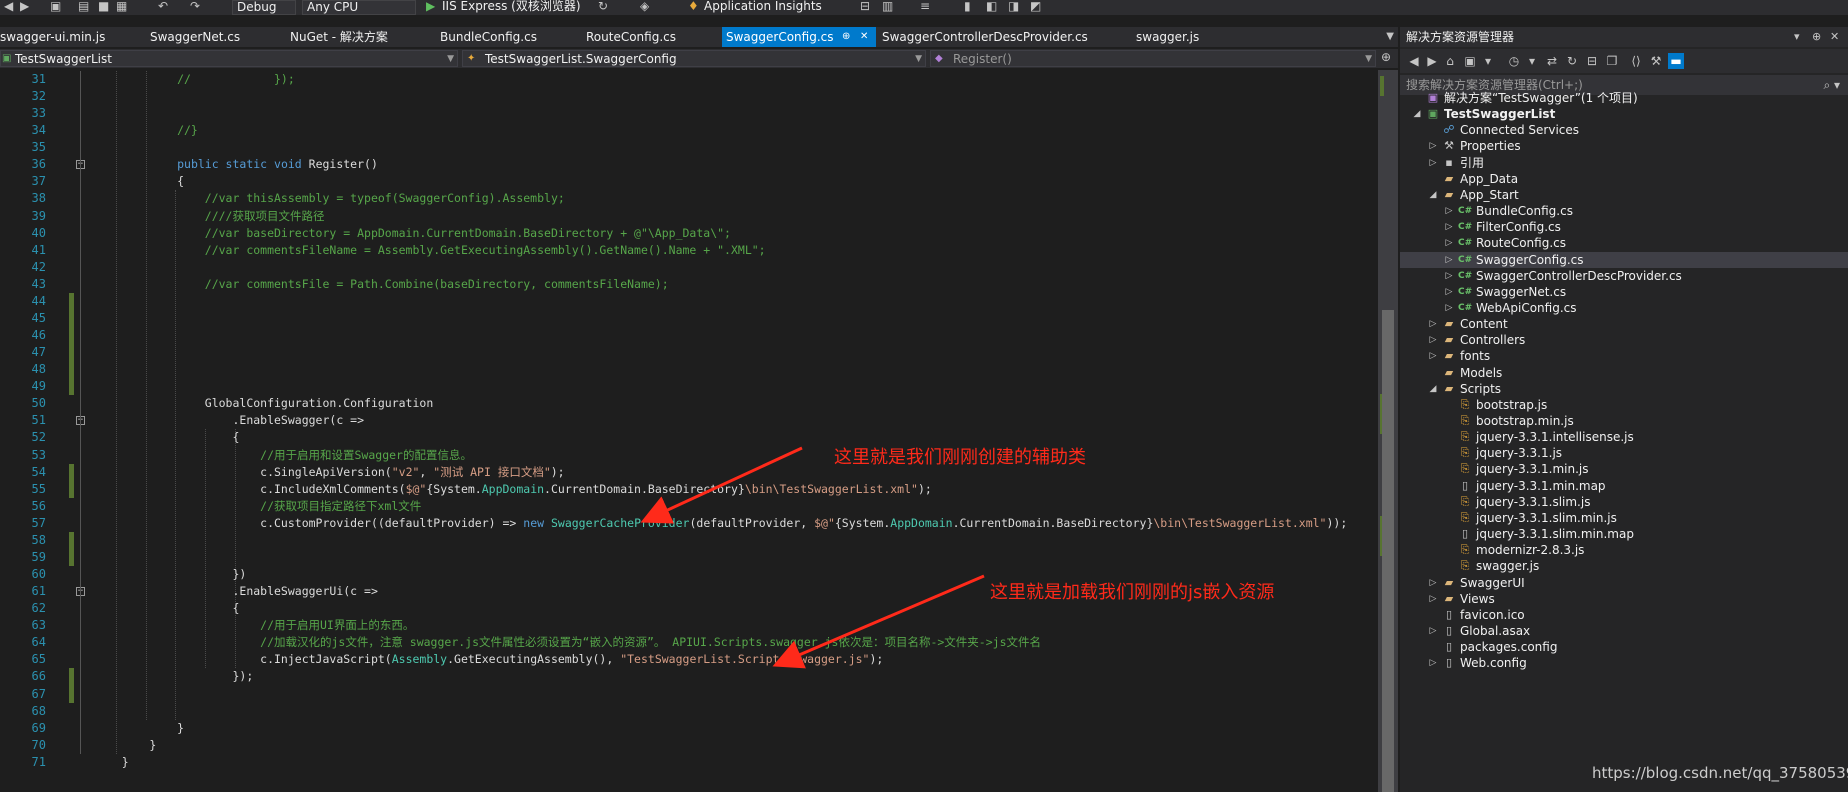 Image resolution: width=1848 pixels, height=792 pixels. Describe the element at coordinates (689, 711) in the screenshot. I see `code-line: 68` at that location.